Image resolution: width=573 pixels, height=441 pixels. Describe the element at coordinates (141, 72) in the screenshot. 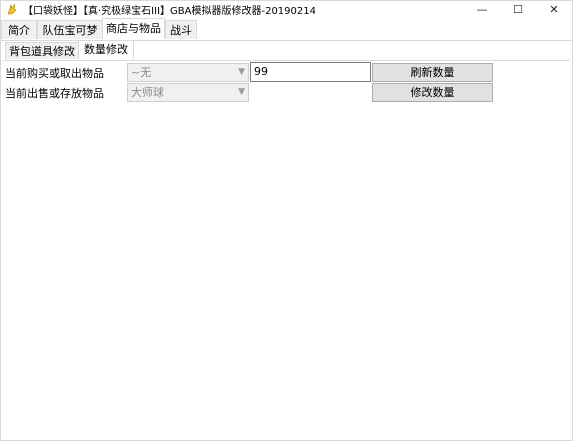

I see `buy-item-select-value: ~无` at that location.